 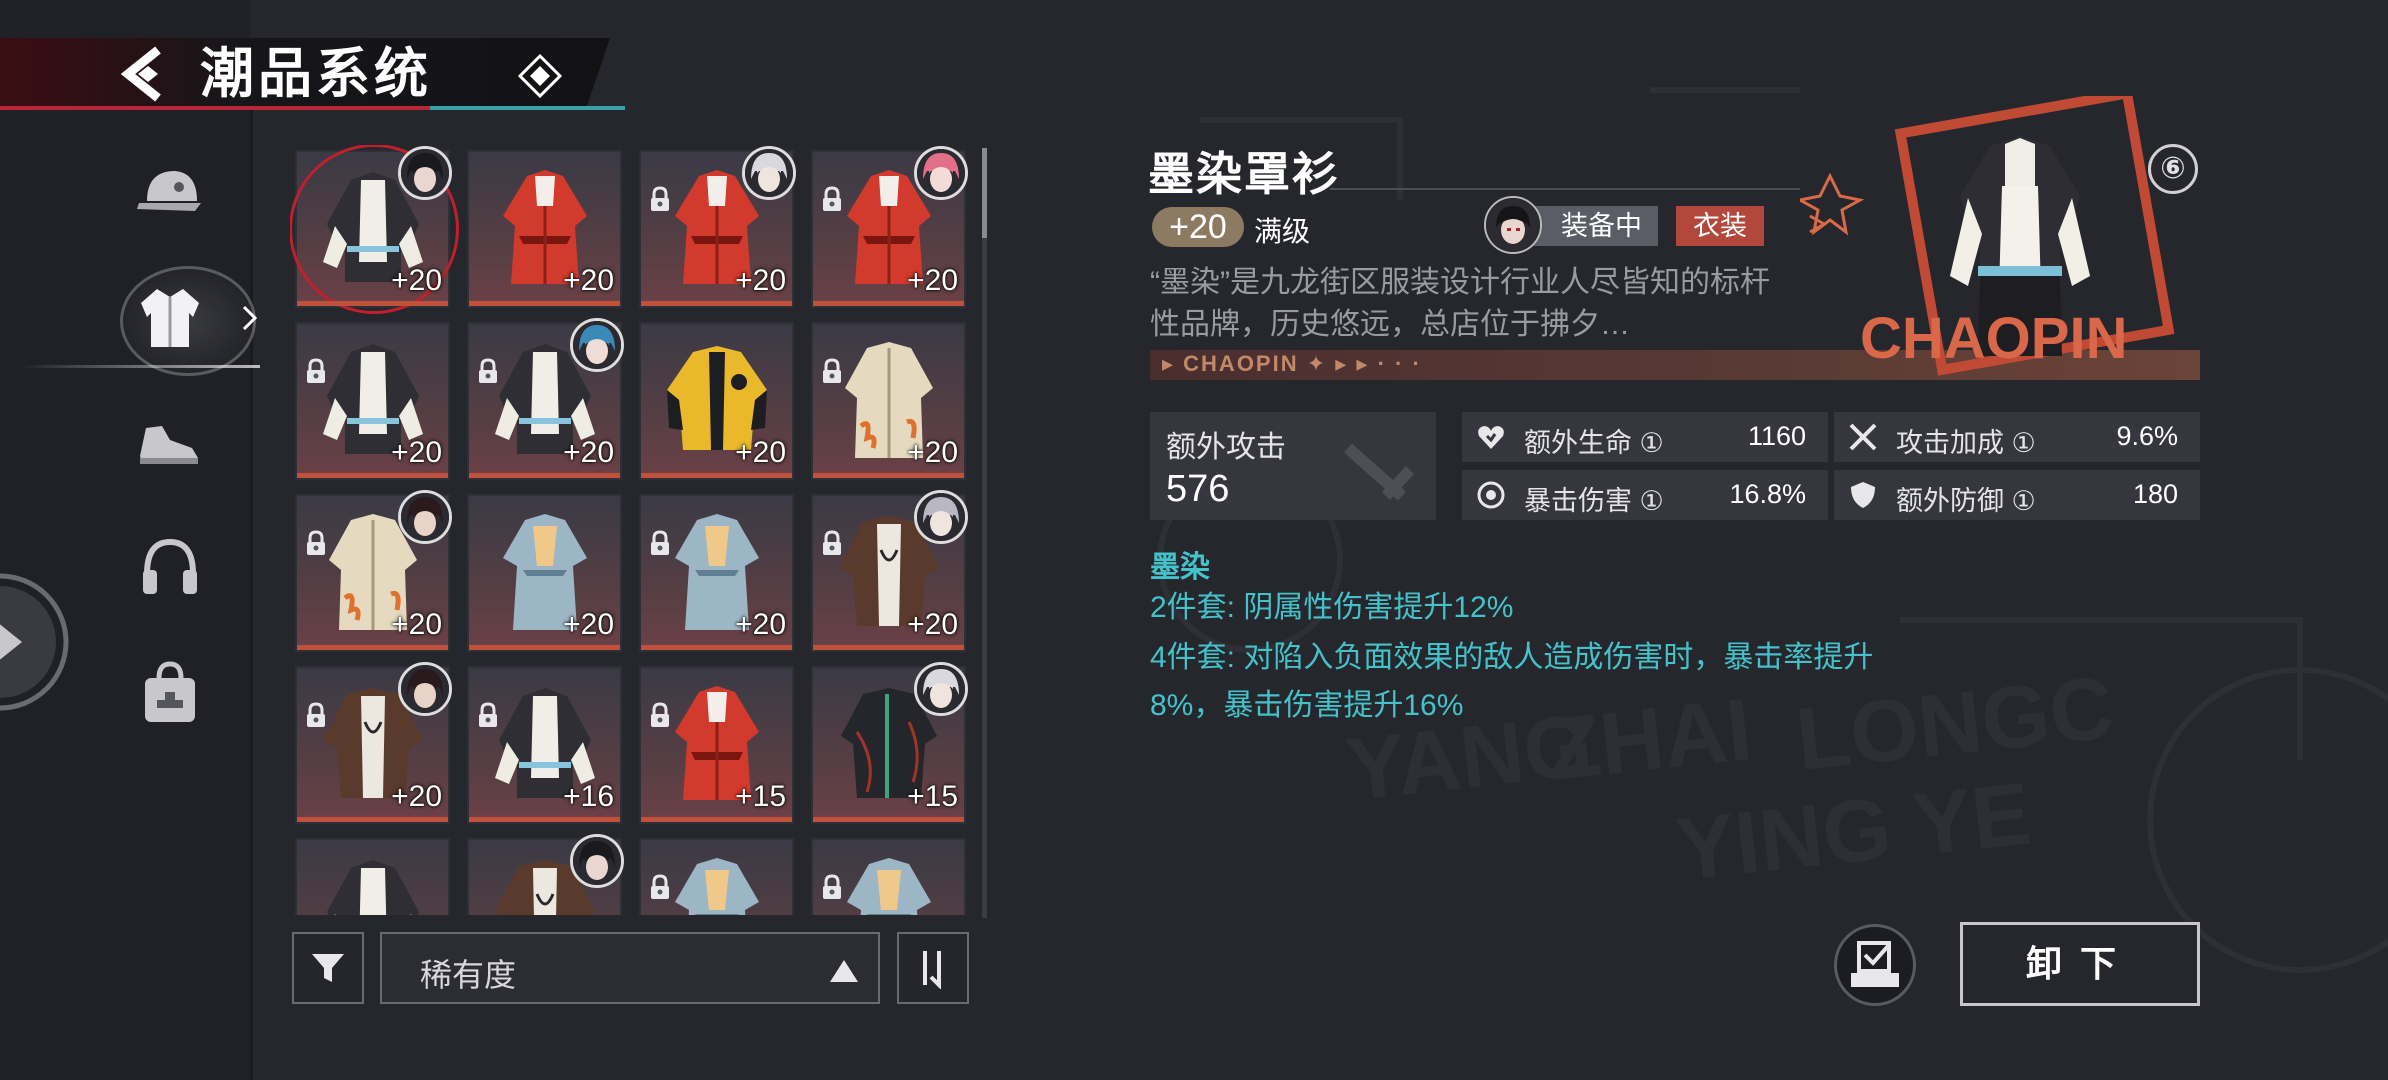 What do you see at coordinates (170, 442) in the screenshot?
I see `category-shoes` at bounding box center [170, 442].